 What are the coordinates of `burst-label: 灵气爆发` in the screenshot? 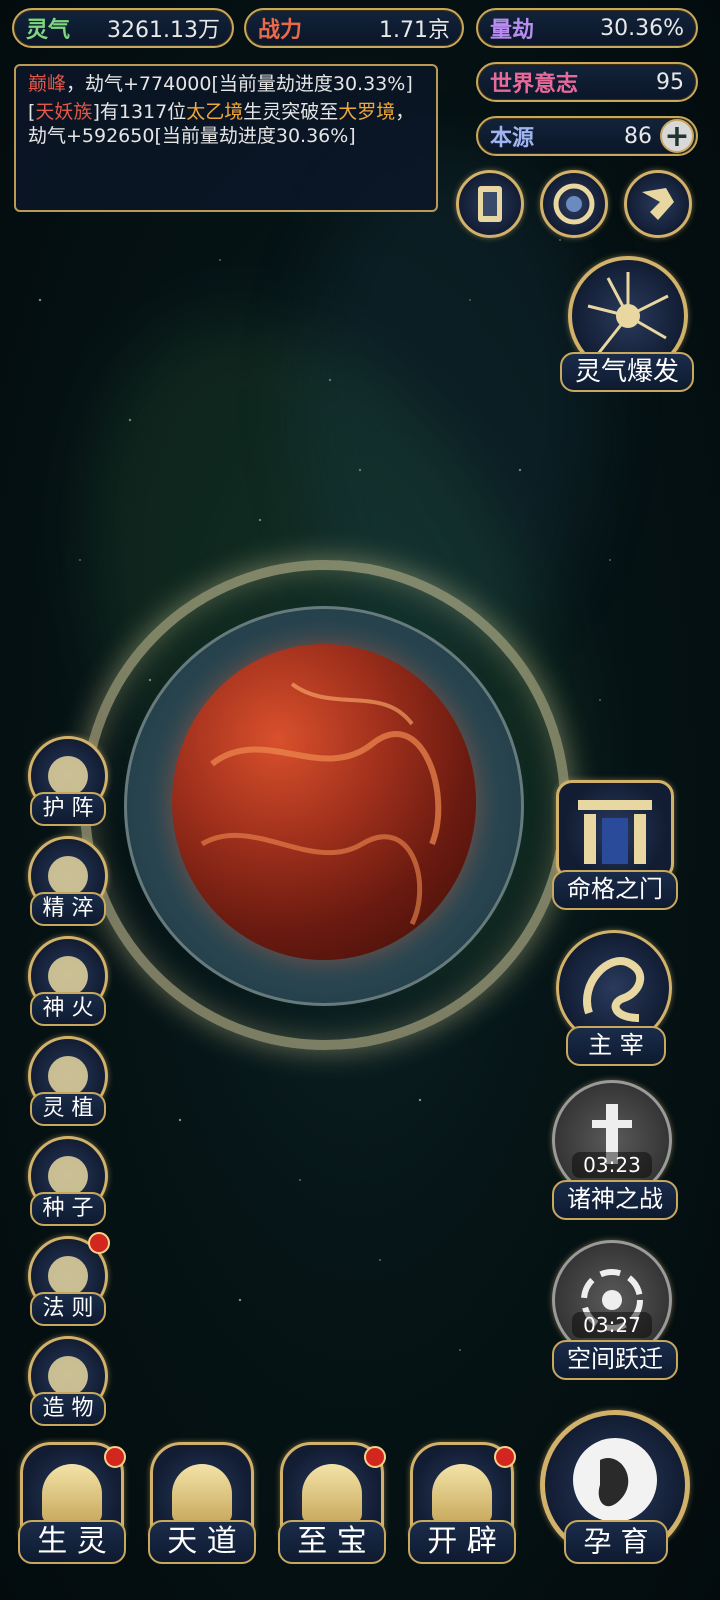 It's located at (627, 372).